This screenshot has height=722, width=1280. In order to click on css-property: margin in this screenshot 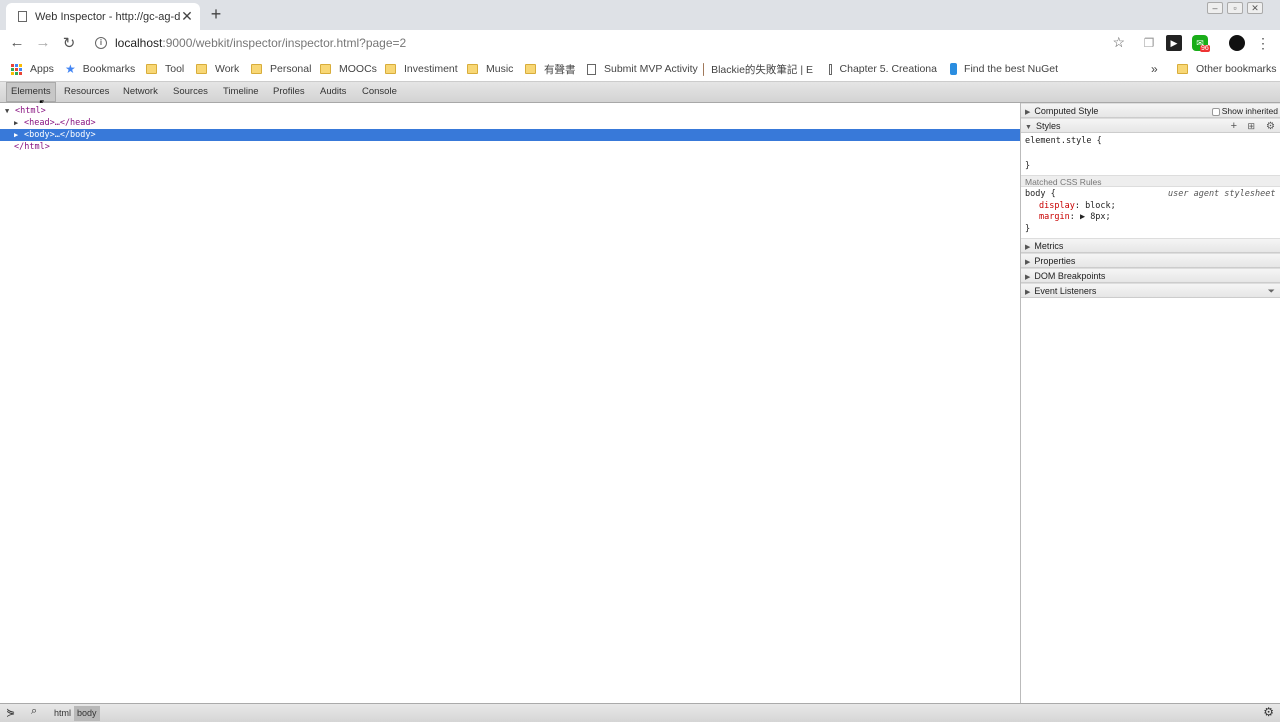, I will do `click(1054, 217)`.